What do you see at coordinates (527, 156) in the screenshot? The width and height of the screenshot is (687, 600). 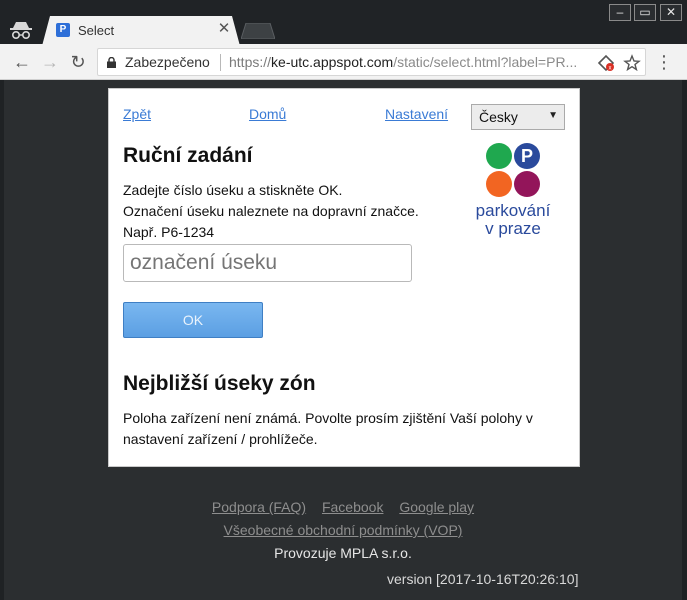 I see `svg-text: P` at bounding box center [527, 156].